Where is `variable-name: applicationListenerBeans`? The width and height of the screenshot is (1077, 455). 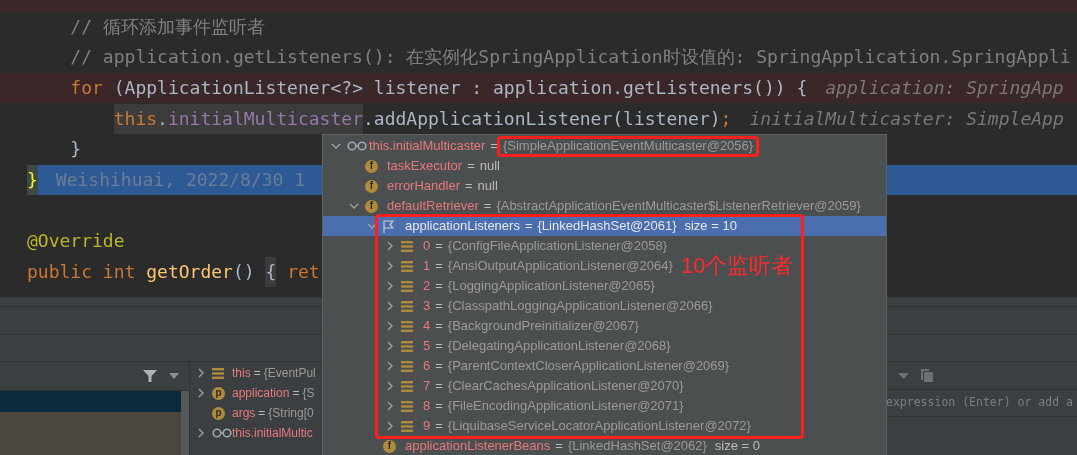
variable-name: applicationListenerBeans is located at coordinates (478, 446).